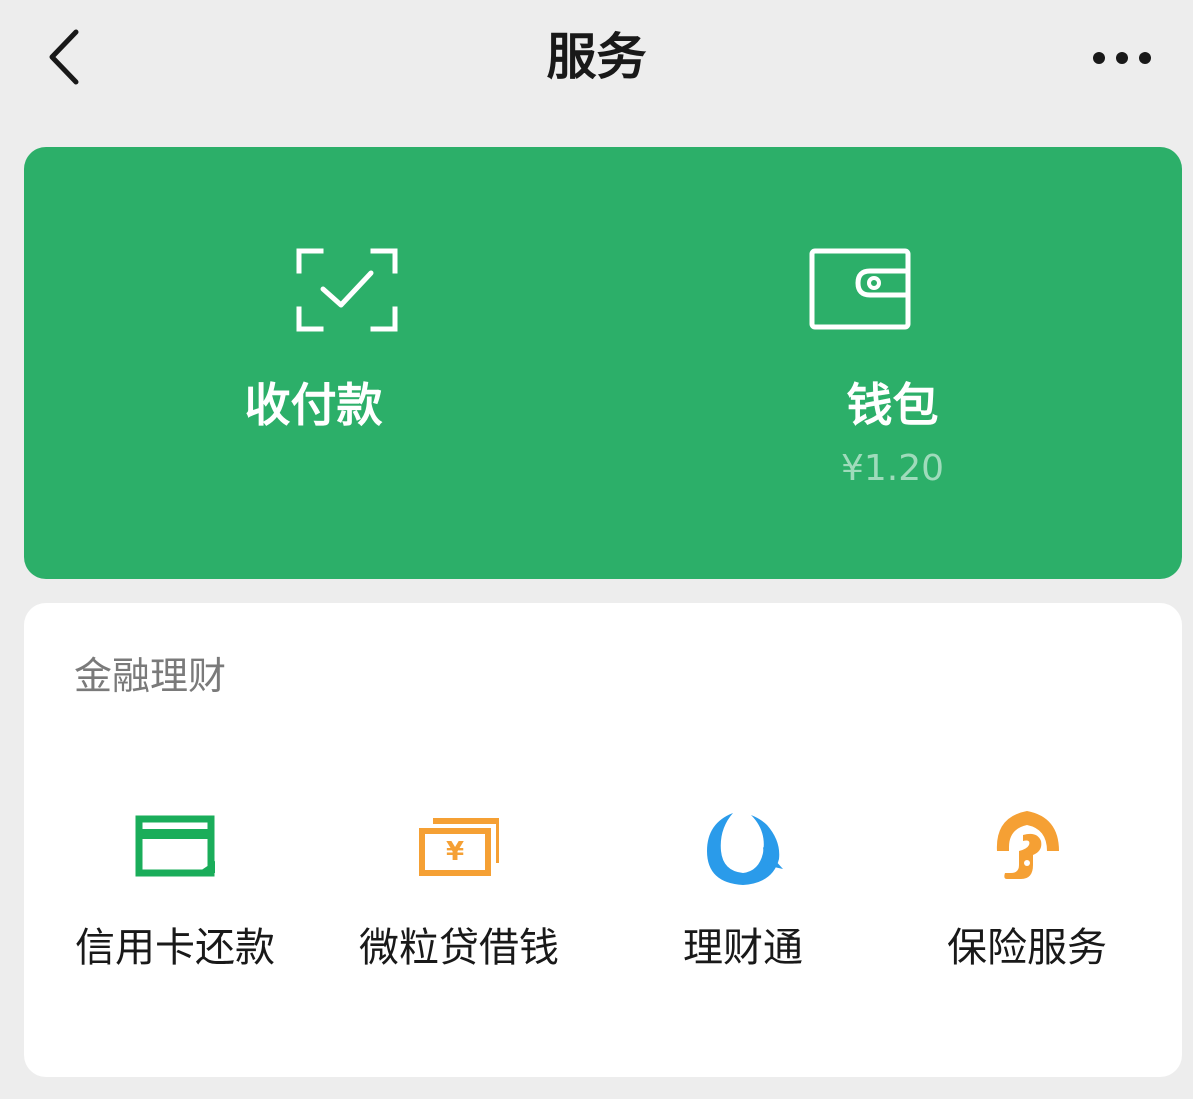  What do you see at coordinates (175, 893) in the screenshot?
I see `credit-card-repay-button: 信用卡还款` at bounding box center [175, 893].